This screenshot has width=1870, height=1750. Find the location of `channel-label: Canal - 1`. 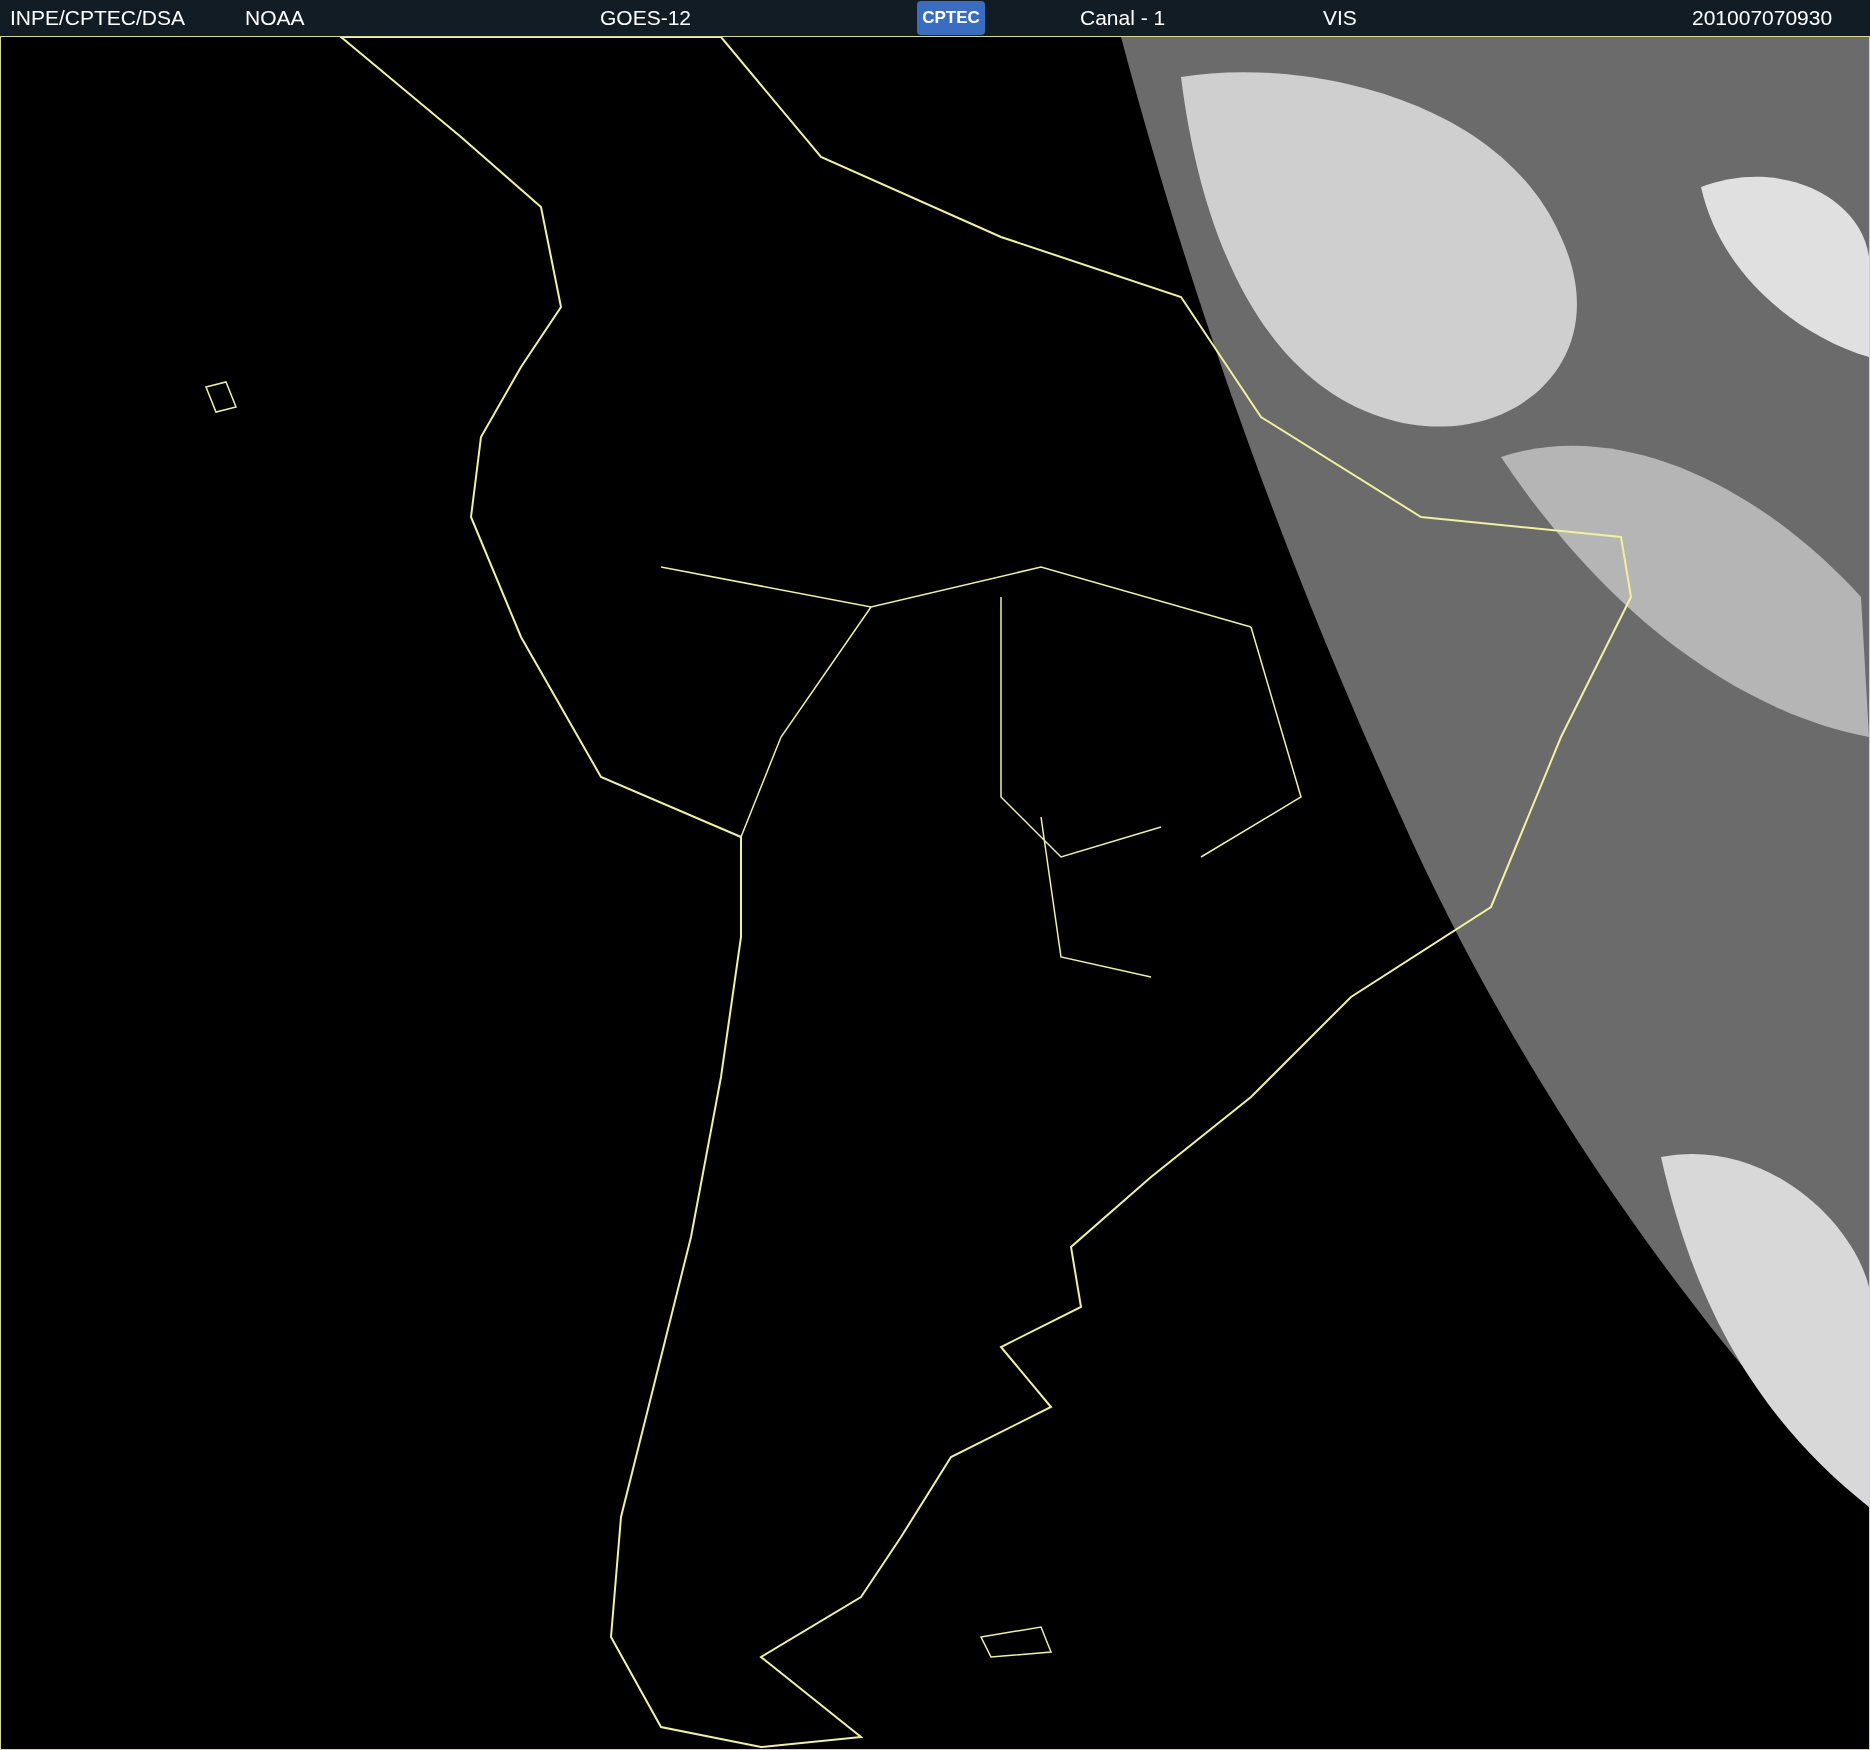

channel-label: Canal - 1 is located at coordinates (1123, 18).